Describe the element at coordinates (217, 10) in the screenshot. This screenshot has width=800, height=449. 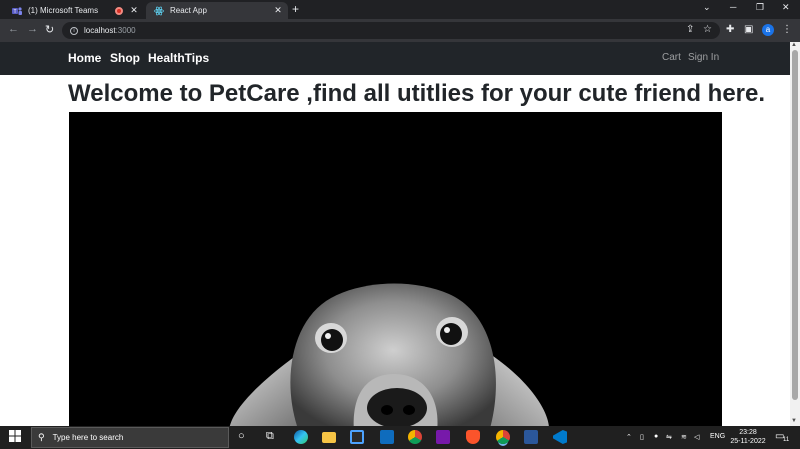
I see `tab-react-app: React App ✕` at that location.